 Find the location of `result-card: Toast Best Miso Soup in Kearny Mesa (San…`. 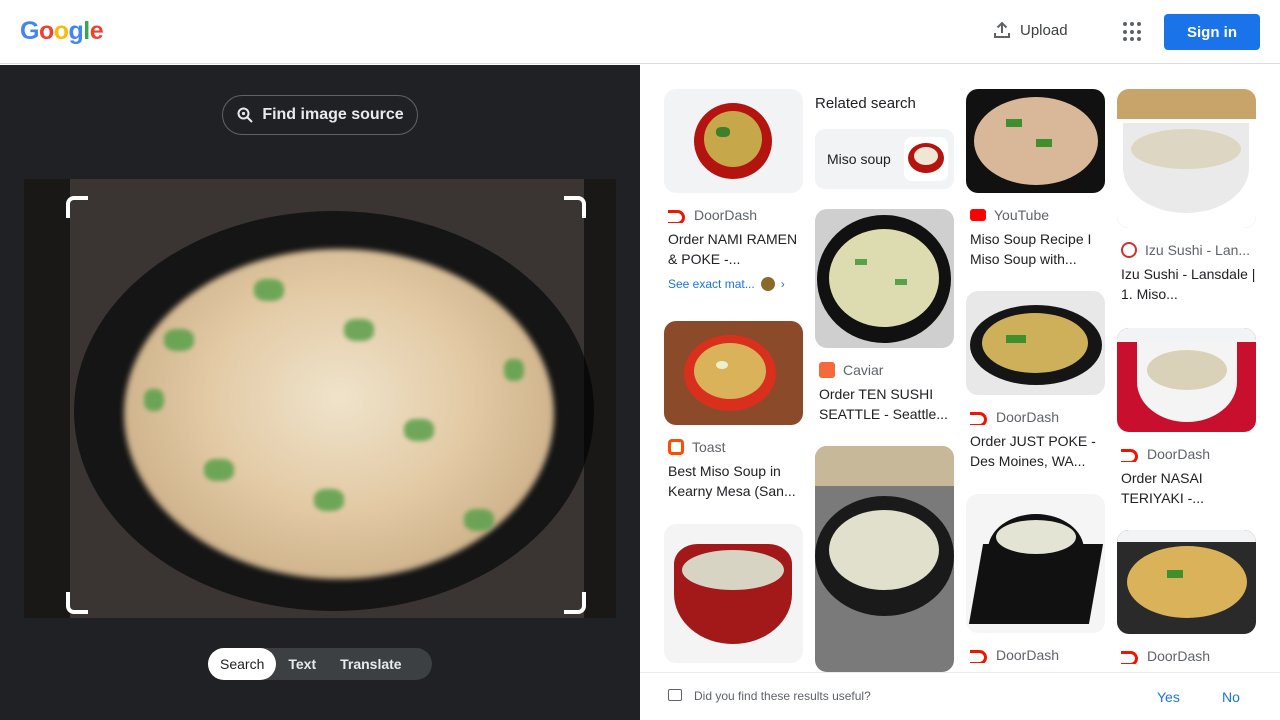

result-card: Toast Best Miso Soup in Kearny Mesa (San… is located at coordinates (733, 411).